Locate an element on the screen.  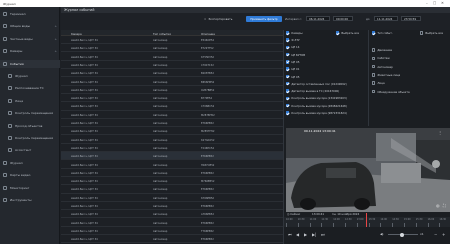
video-preview: 09.11.2024 13:09:41 ⋮ ◎ ⛶ is located at coordinates (368, 170).